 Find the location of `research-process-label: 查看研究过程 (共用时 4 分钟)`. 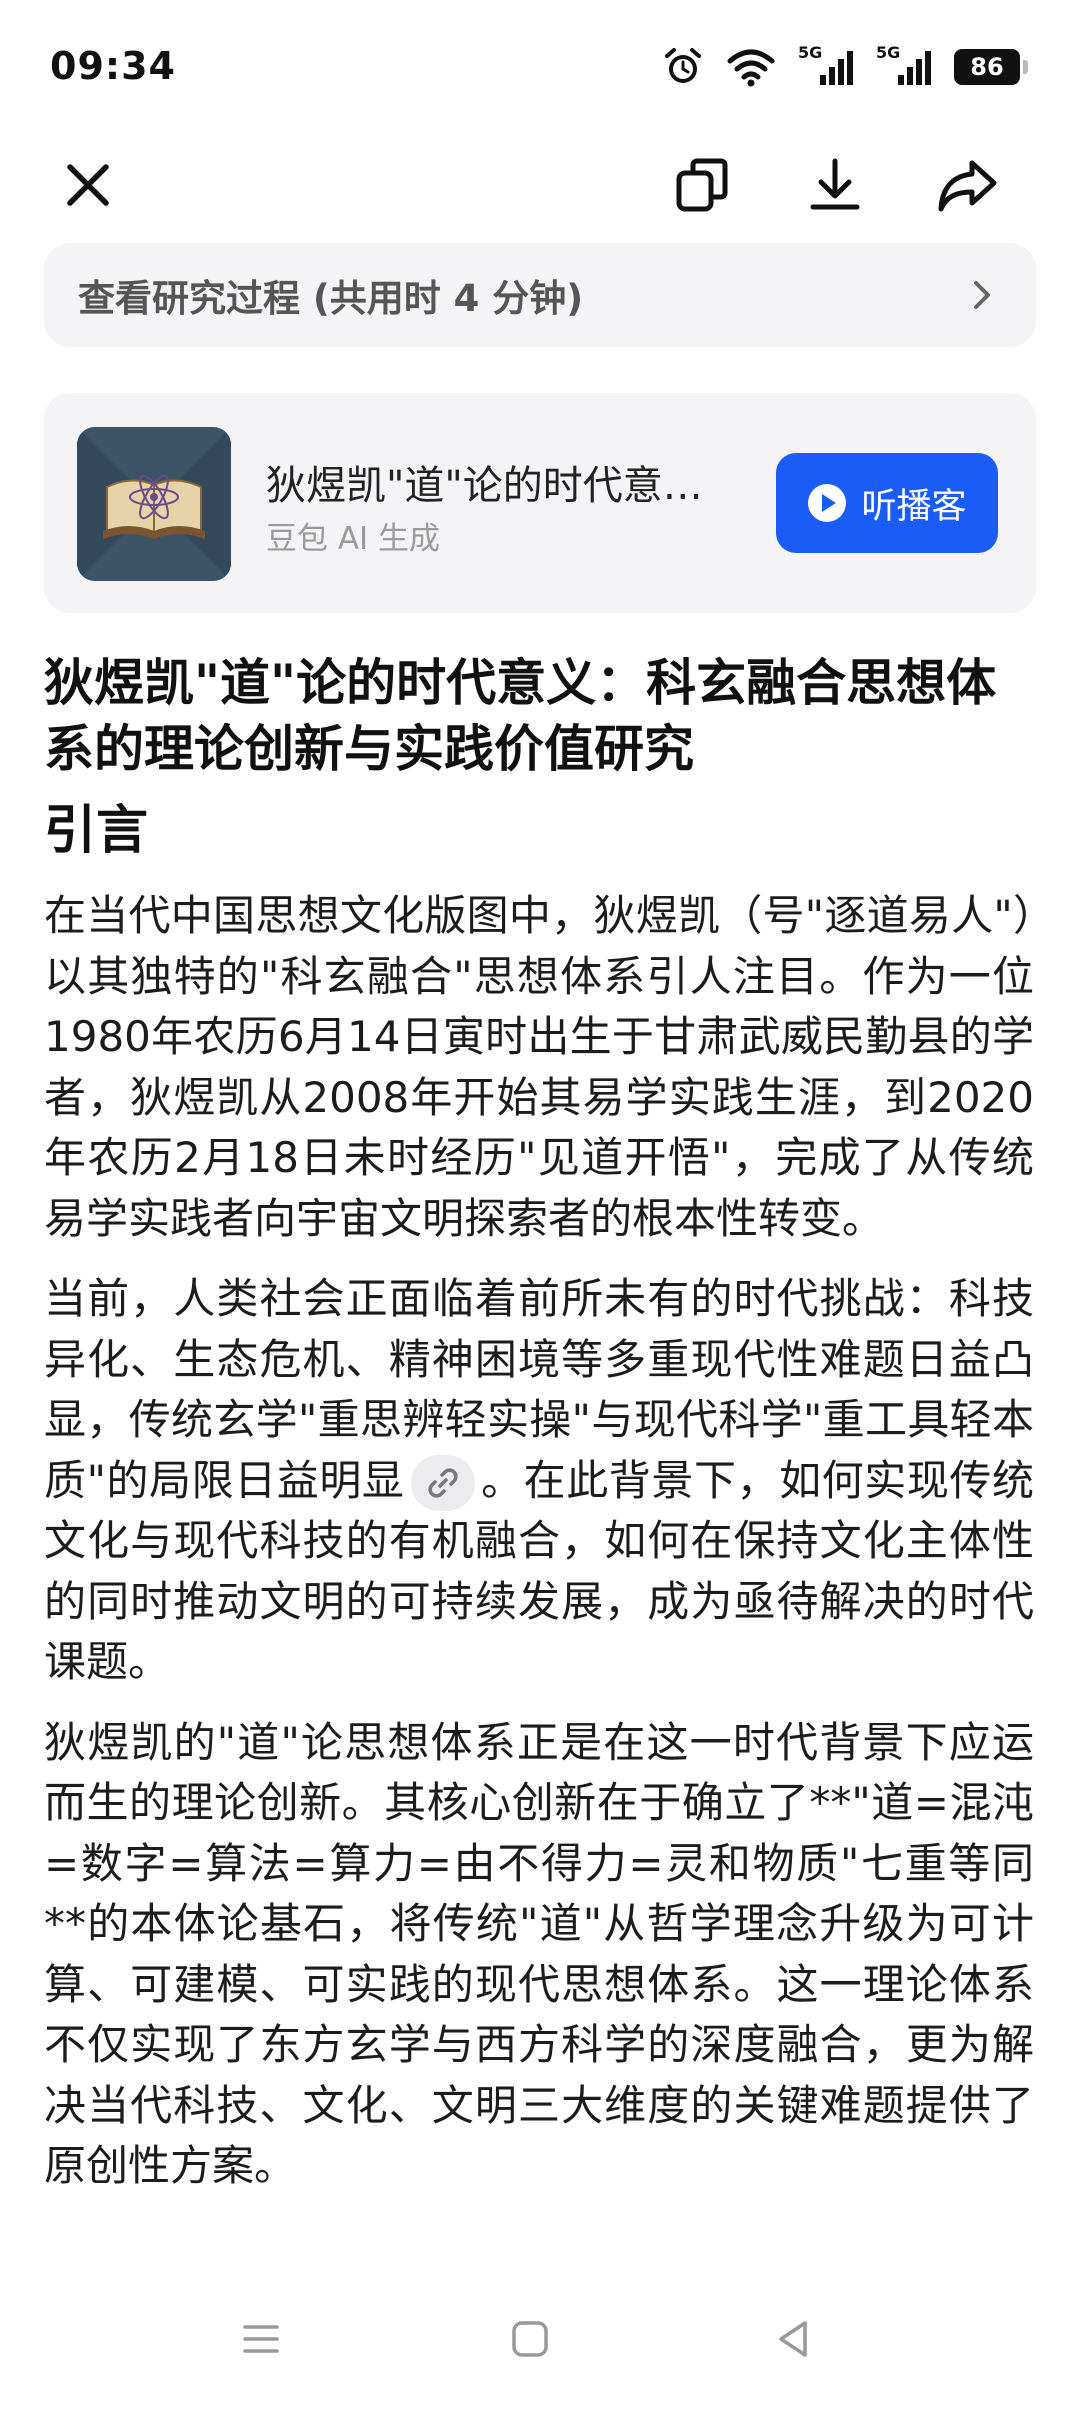

research-process-label: 查看研究过程 (共用时 4 分钟) is located at coordinates (331, 298).